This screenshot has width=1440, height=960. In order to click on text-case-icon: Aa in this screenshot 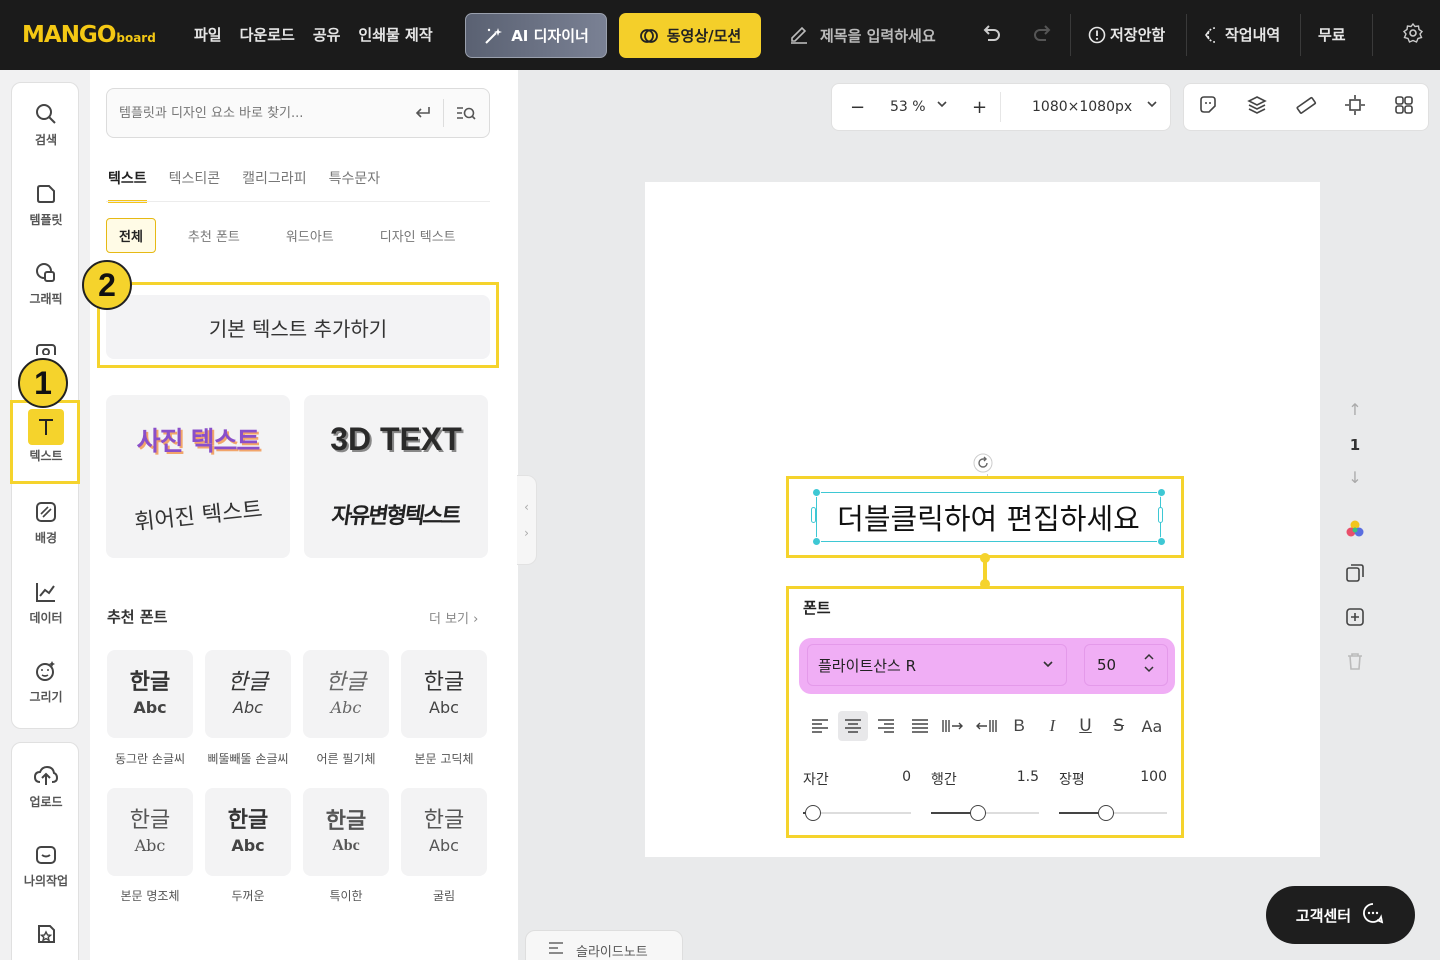, I will do `click(1152, 726)`.